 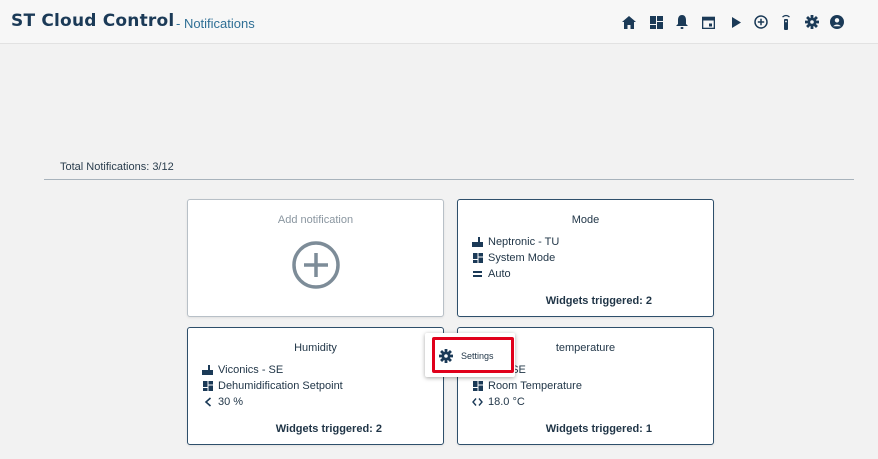 What do you see at coordinates (629, 22) in the screenshot?
I see `home-icon` at bounding box center [629, 22].